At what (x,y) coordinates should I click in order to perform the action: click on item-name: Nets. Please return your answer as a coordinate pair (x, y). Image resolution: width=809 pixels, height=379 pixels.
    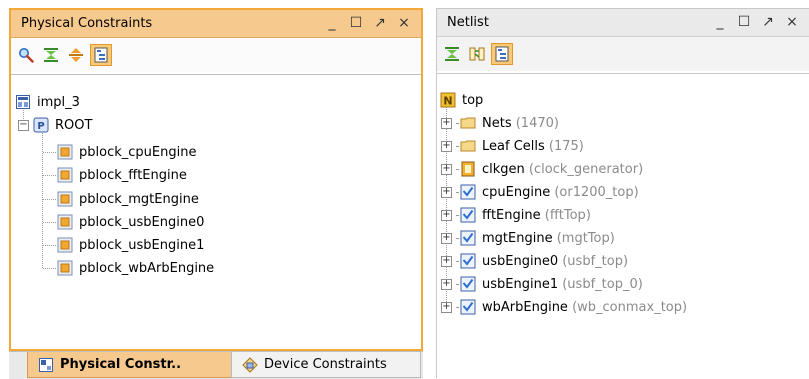
    Looking at the image, I should click on (497, 123).